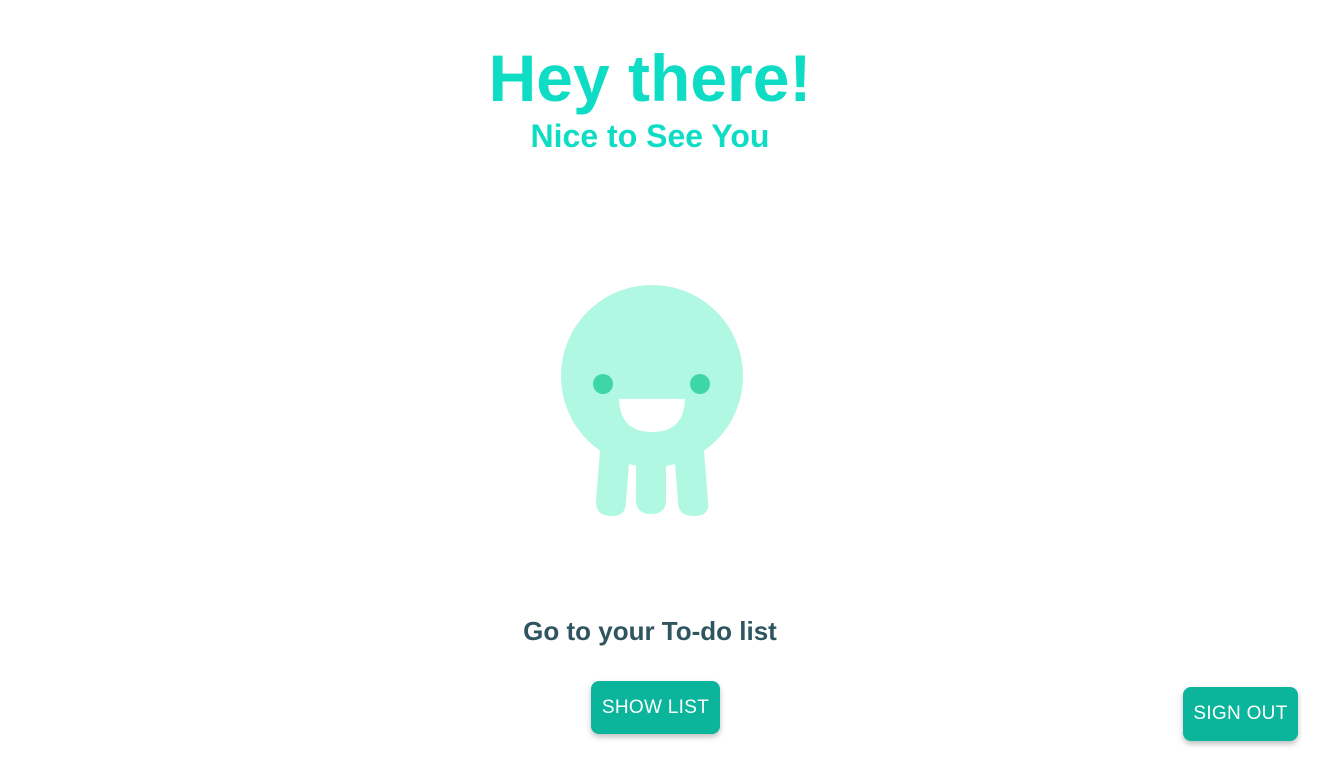  What do you see at coordinates (650, 631) in the screenshot?
I see `todo-prompt: Go to your To-do list` at bounding box center [650, 631].